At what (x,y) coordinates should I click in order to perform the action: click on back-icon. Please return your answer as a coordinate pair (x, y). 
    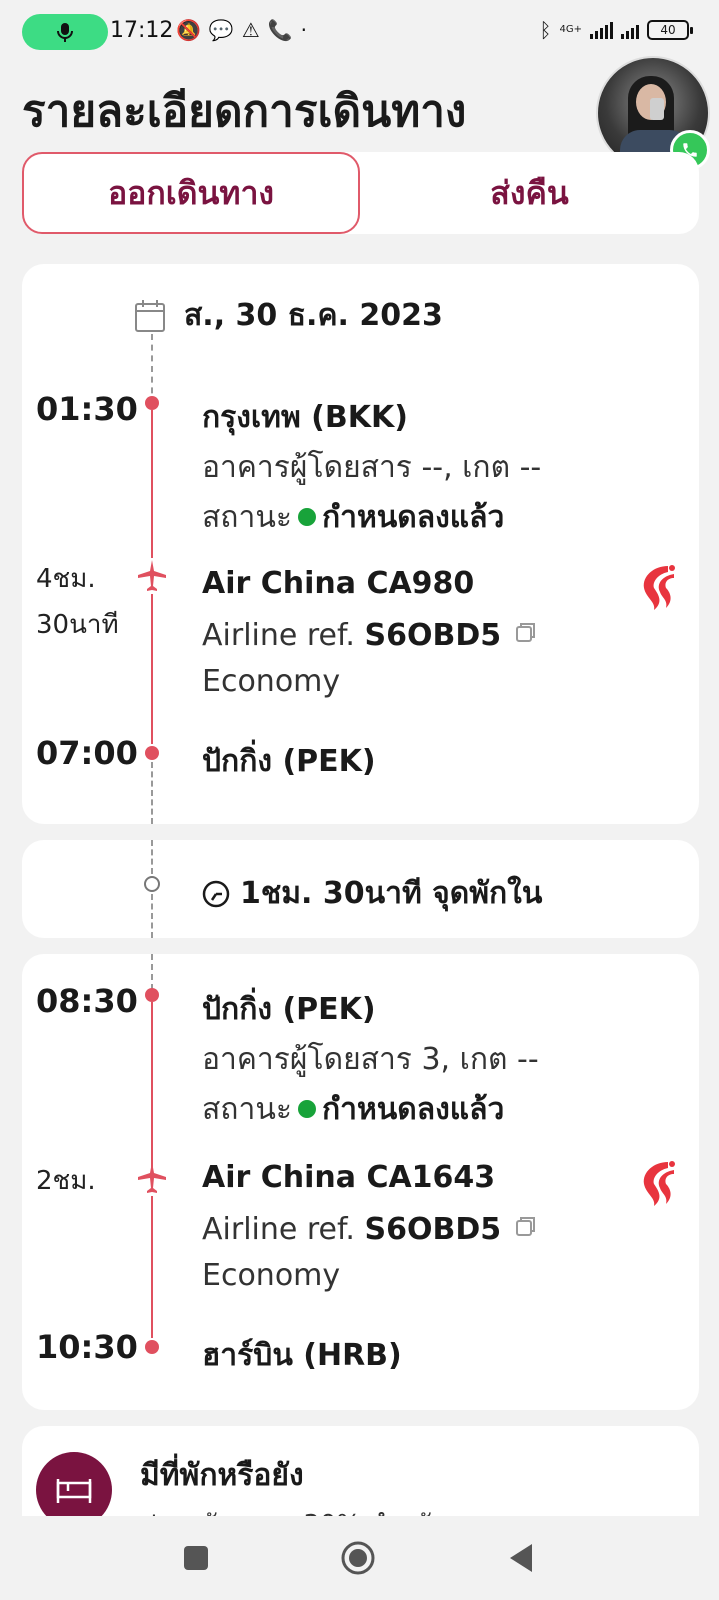
    Looking at the image, I should click on (521, 1558).